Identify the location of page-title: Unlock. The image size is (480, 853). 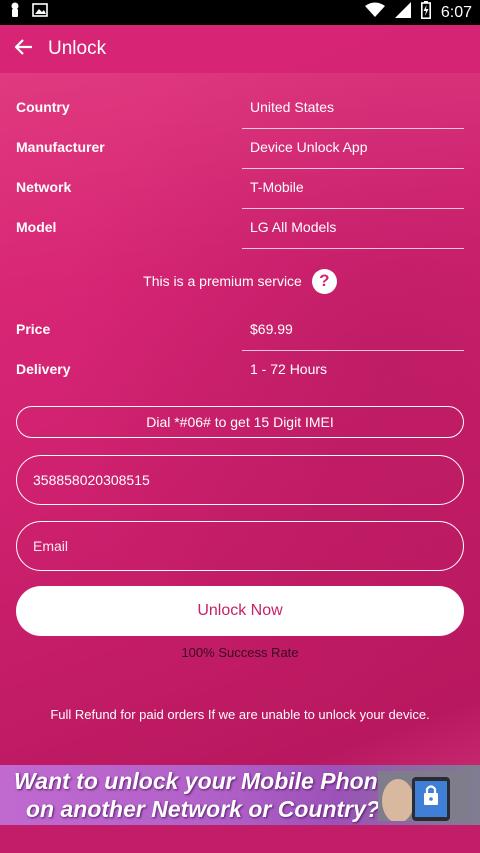
(77, 48).